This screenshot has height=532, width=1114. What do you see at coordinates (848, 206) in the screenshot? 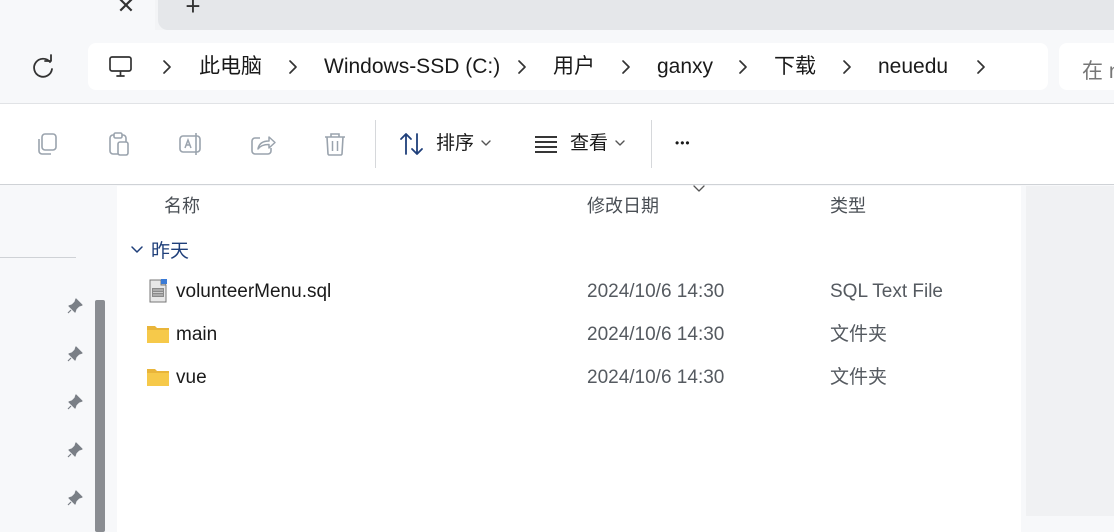
I see `column-header-type: 类型` at bounding box center [848, 206].